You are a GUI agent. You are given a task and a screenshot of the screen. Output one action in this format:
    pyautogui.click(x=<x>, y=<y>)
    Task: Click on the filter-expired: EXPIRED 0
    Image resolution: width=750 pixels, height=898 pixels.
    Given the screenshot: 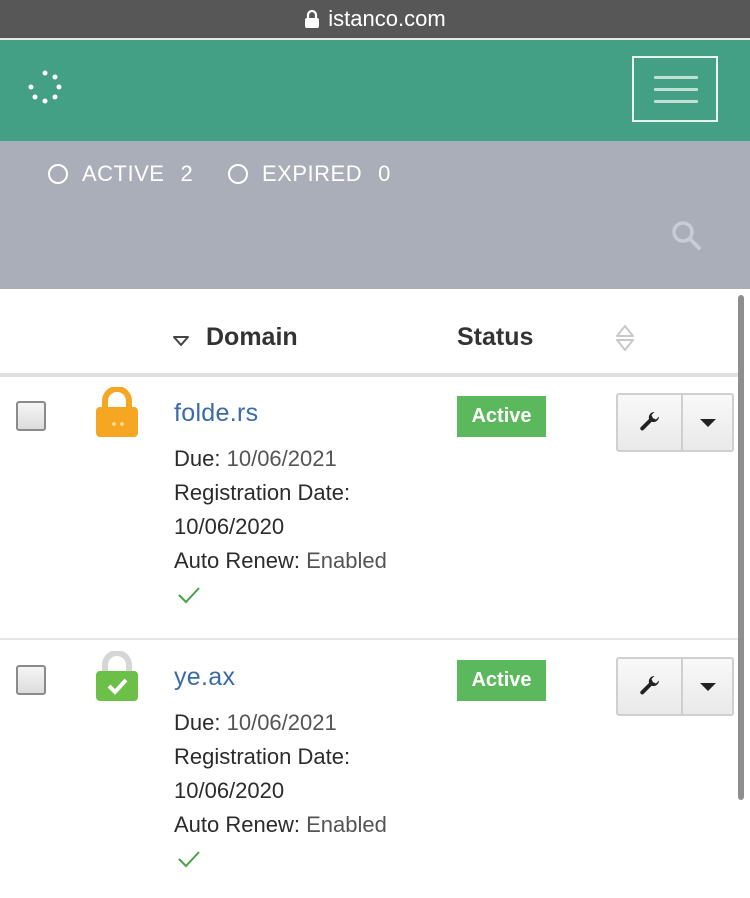 What is the action you would take?
    pyautogui.click(x=309, y=174)
    